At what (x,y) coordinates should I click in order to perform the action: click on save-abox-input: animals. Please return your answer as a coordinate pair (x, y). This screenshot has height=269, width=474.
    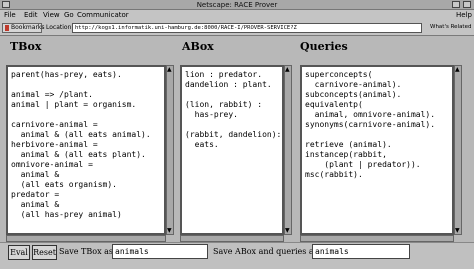
    Looking at the image, I should click on (361, 251).